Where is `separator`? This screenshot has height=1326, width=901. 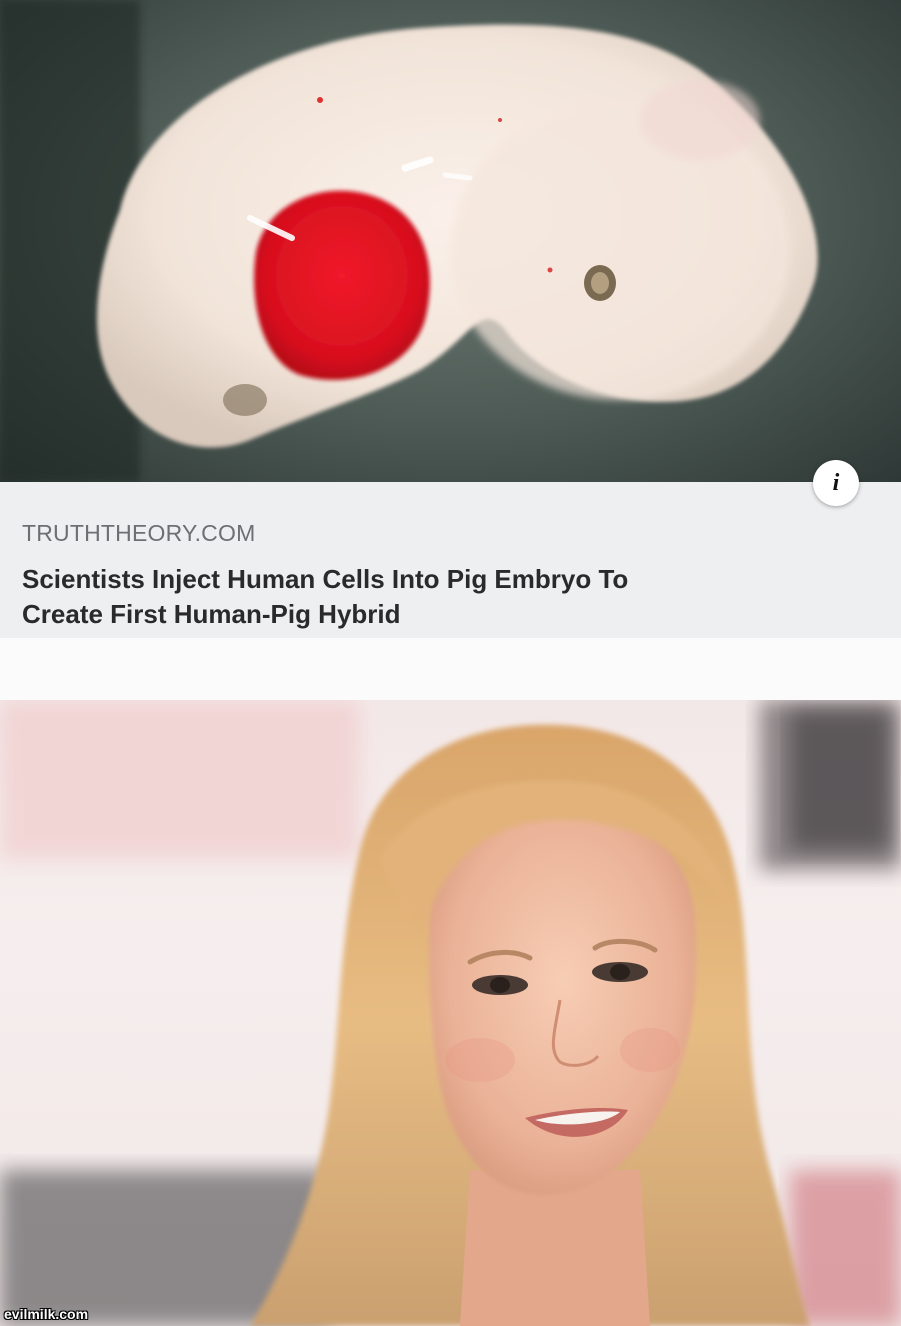 separator is located at coordinates (450, 669).